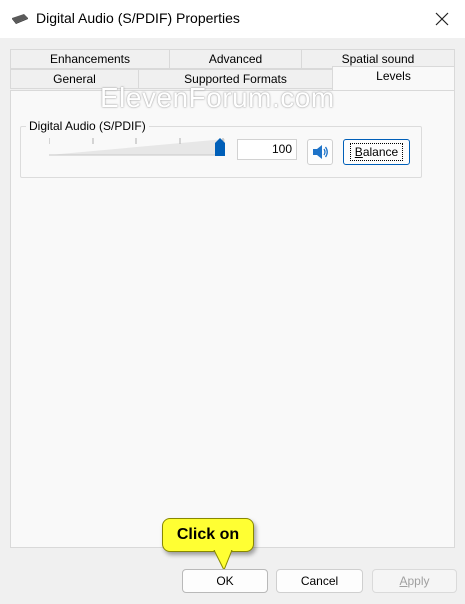 This screenshot has height=604, width=465. What do you see at coordinates (414, 581) in the screenshot?
I see `apply-button: Apply` at bounding box center [414, 581].